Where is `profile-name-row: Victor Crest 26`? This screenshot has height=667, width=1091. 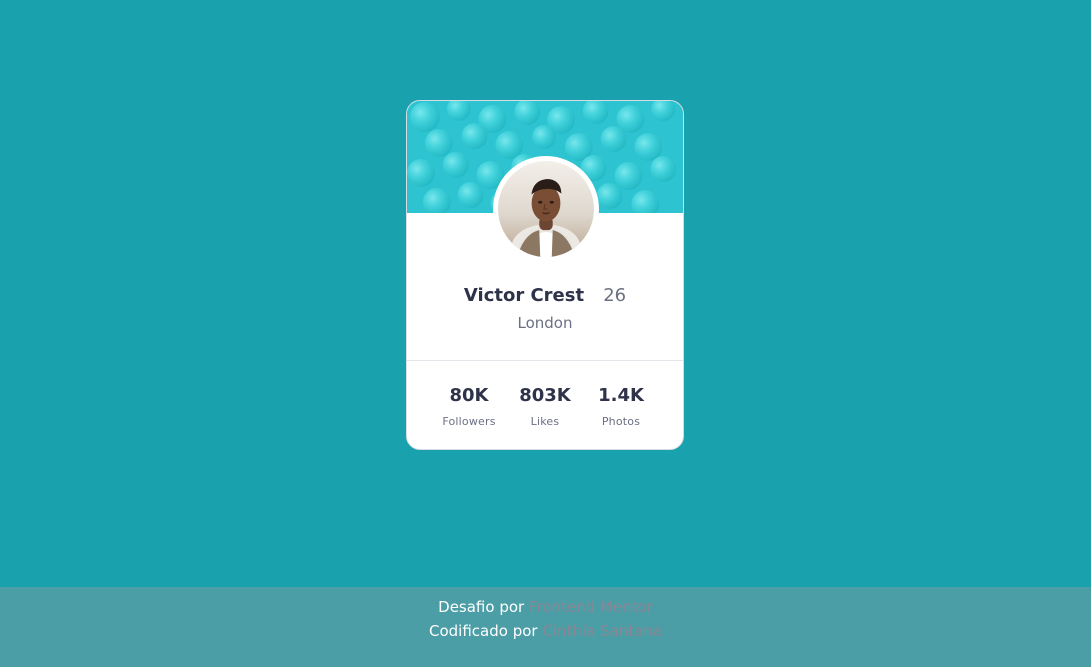
profile-name-row: Victor Crest 26 is located at coordinates (545, 295).